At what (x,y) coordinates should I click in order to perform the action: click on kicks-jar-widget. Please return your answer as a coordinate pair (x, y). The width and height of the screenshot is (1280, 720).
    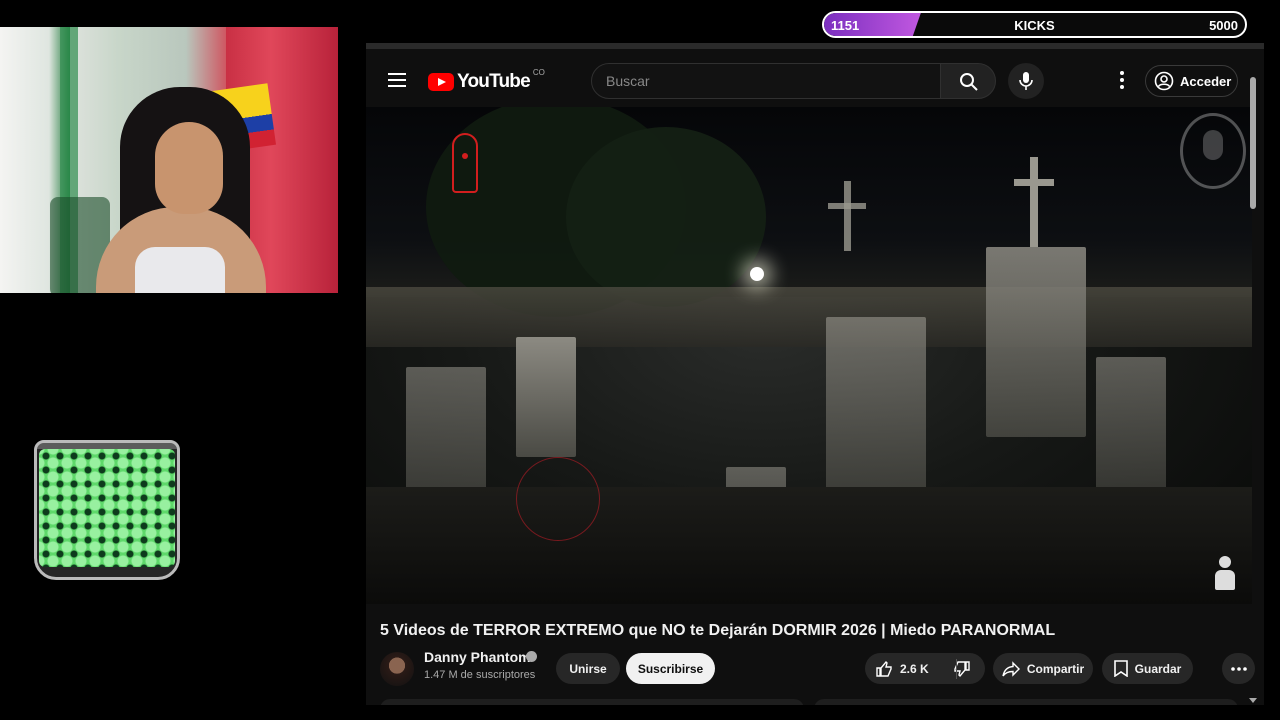
    Looking at the image, I should click on (107, 510).